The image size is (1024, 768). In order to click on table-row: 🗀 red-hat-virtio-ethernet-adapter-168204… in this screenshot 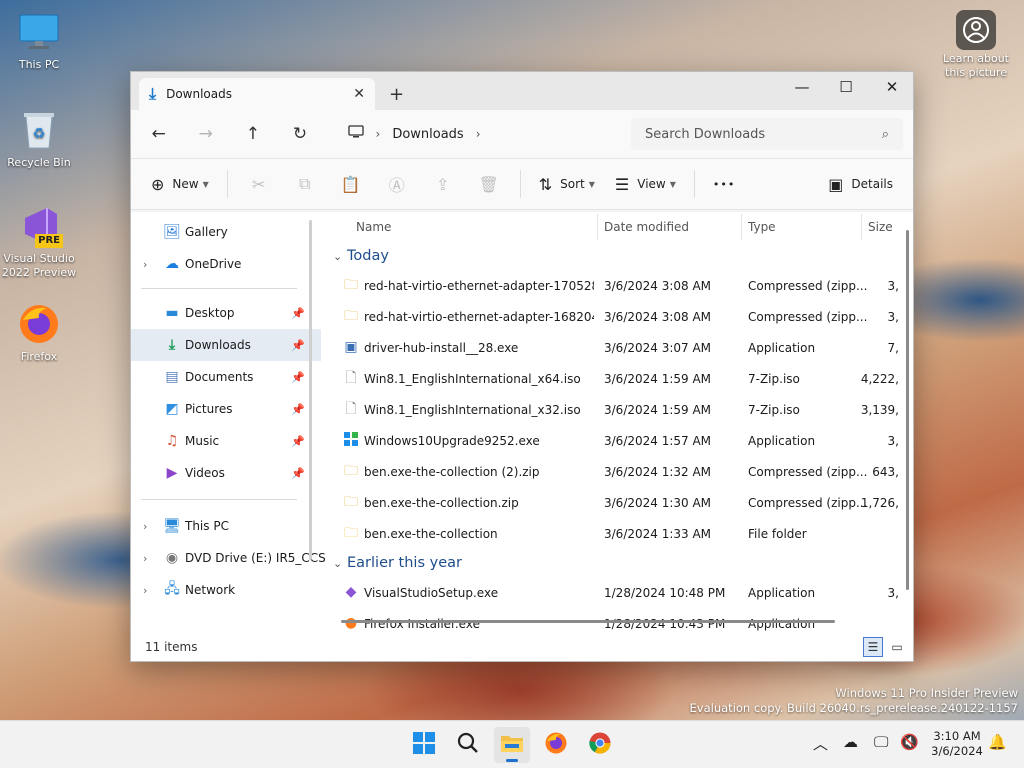, I will do `click(618, 316)`.